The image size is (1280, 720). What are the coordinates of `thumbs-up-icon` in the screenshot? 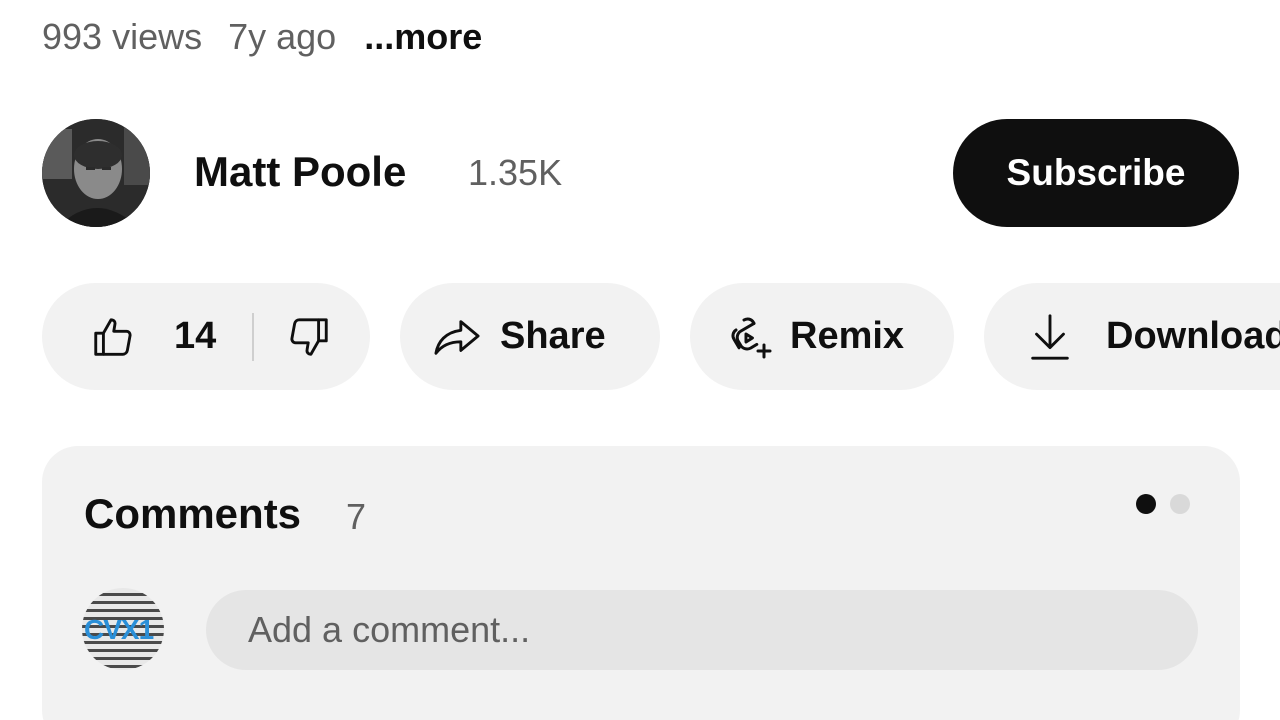 It's located at (113, 337).